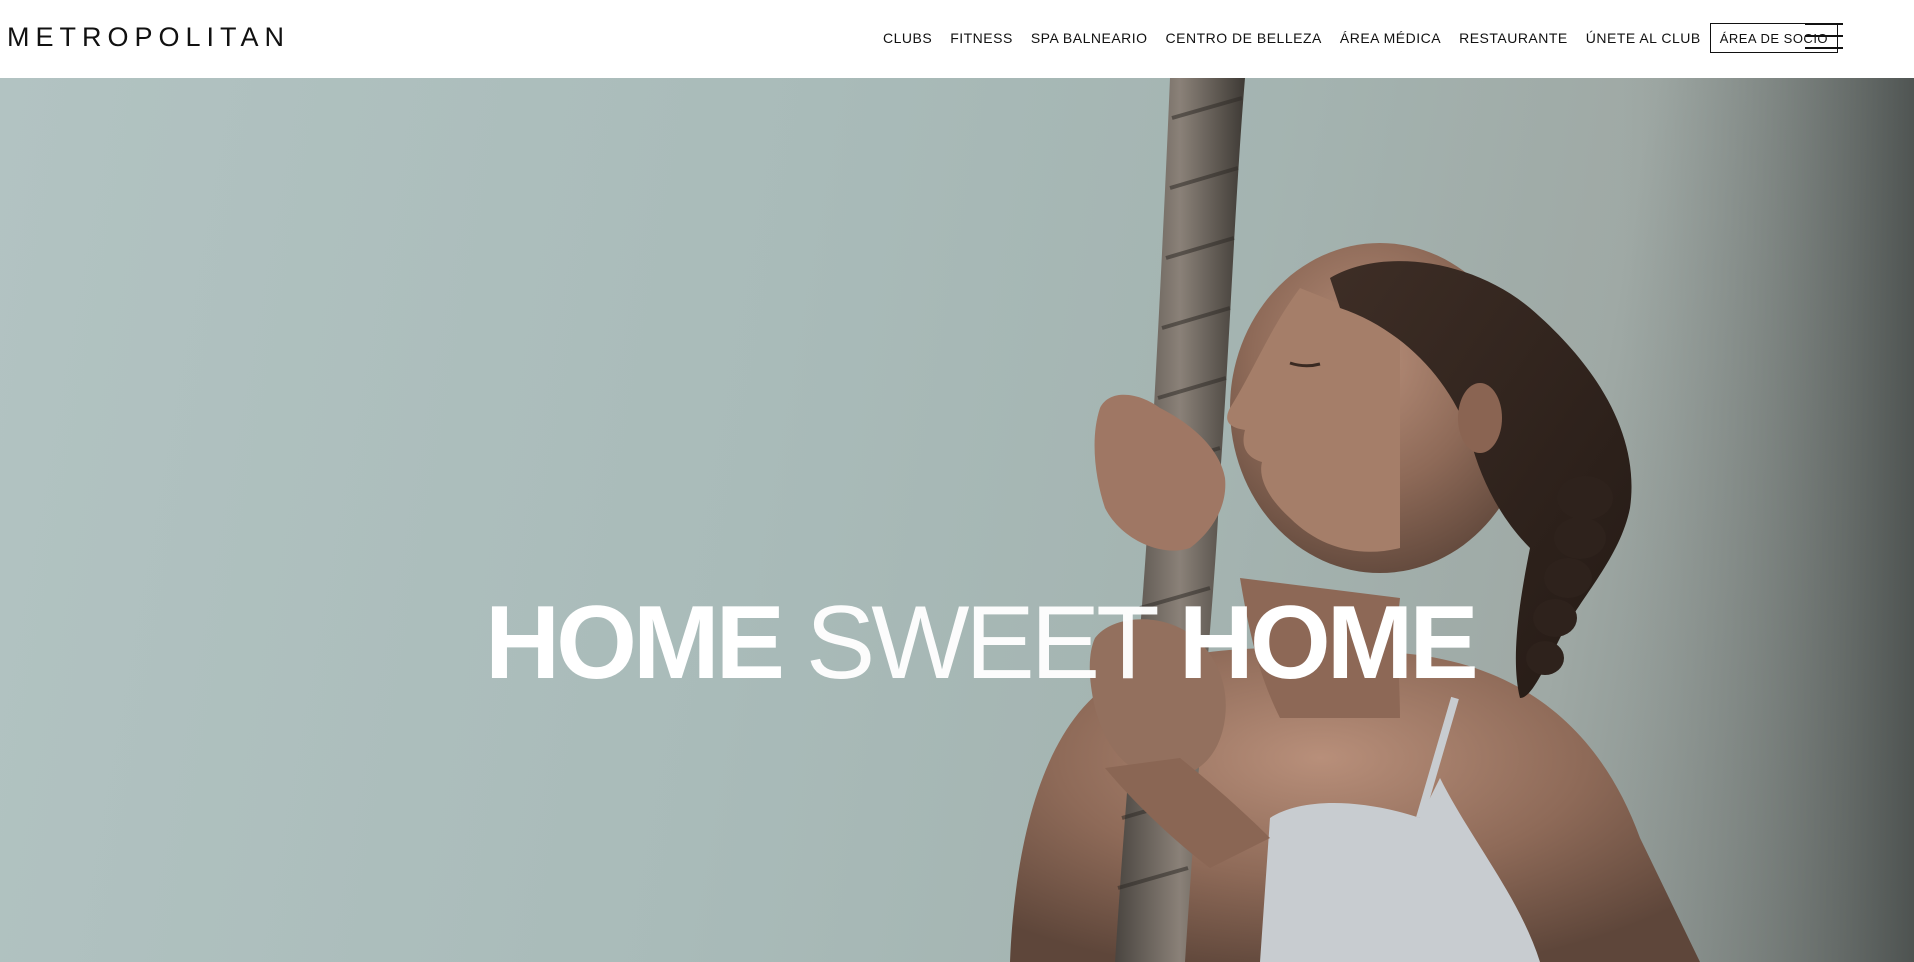 This screenshot has height=962, width=1914. I want to click on nav-item-area-medica: ÁREA MÉDICA, so click(1390, 38).